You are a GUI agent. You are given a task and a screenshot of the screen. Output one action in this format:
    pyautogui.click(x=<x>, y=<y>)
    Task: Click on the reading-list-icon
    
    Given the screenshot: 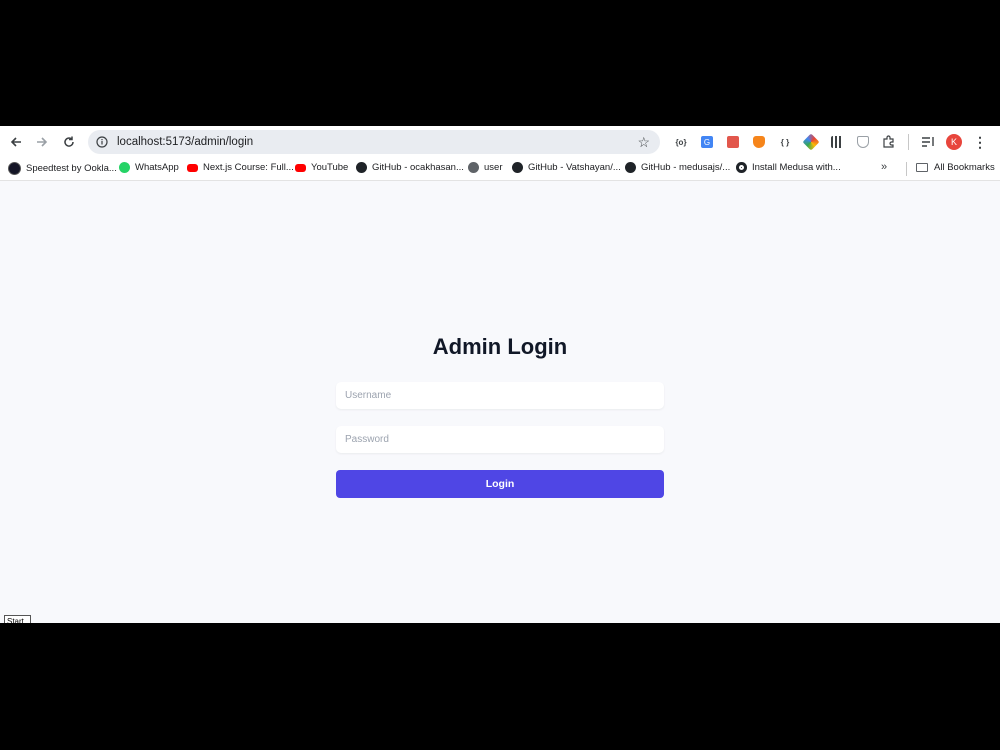 What is the action you would take?
    pyautogui.click(x=928, y=142)
    